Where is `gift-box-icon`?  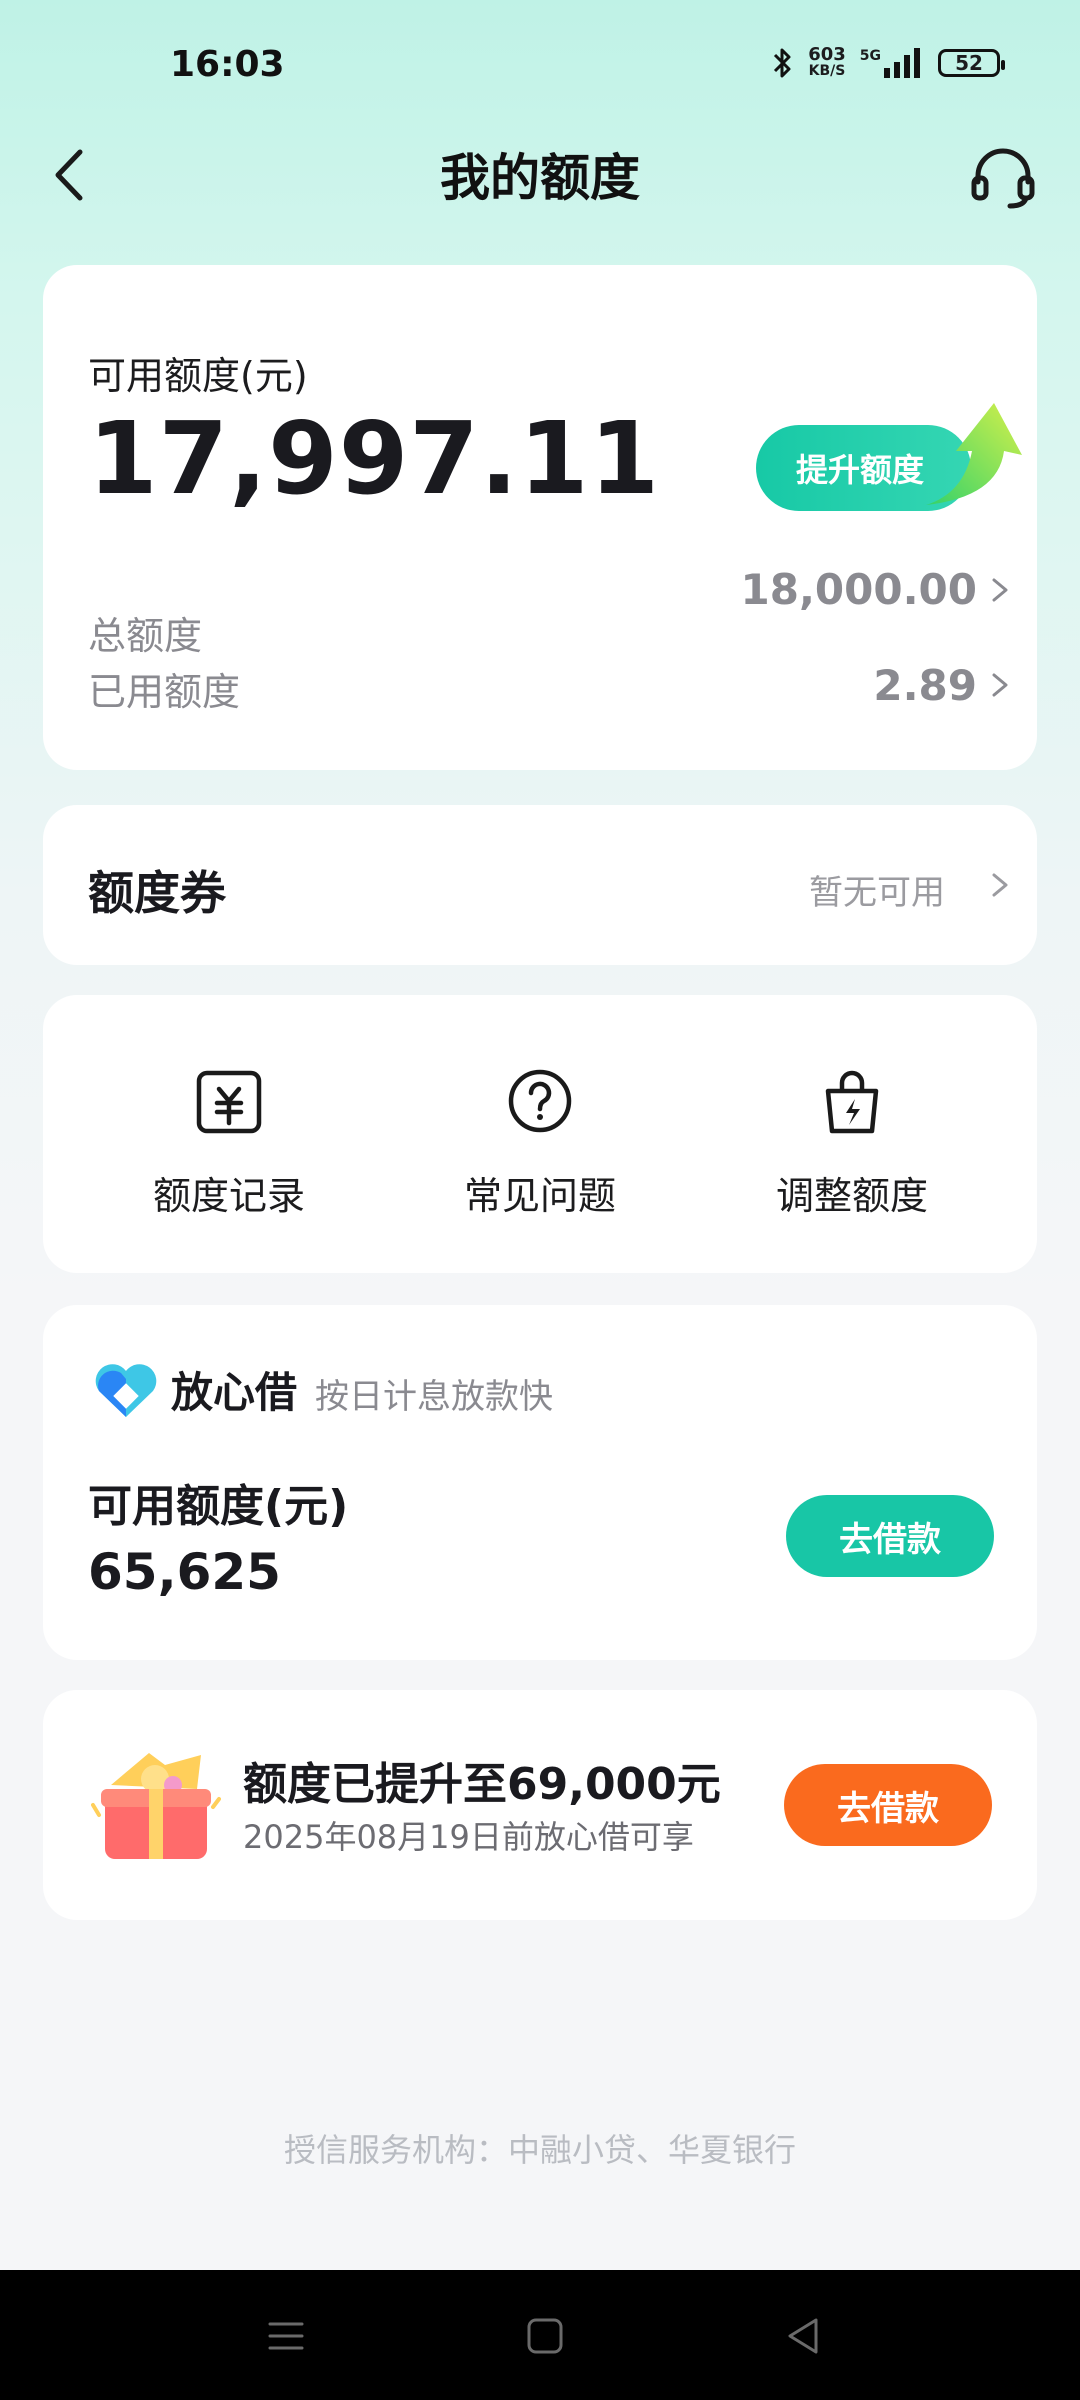
gift-box-icon is located at coordinates (156, 1806).